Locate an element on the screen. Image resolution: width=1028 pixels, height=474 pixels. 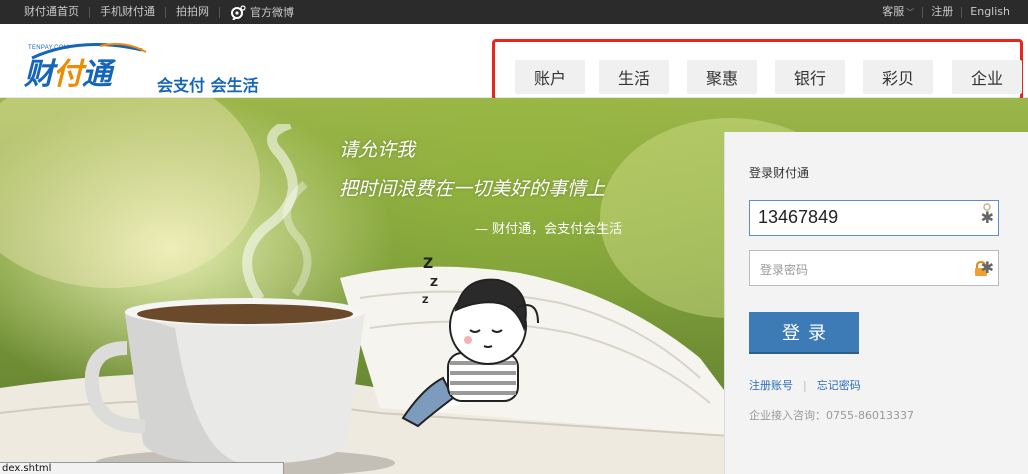
register-account-link: 注册账号 is located at coordinates (771, 385).